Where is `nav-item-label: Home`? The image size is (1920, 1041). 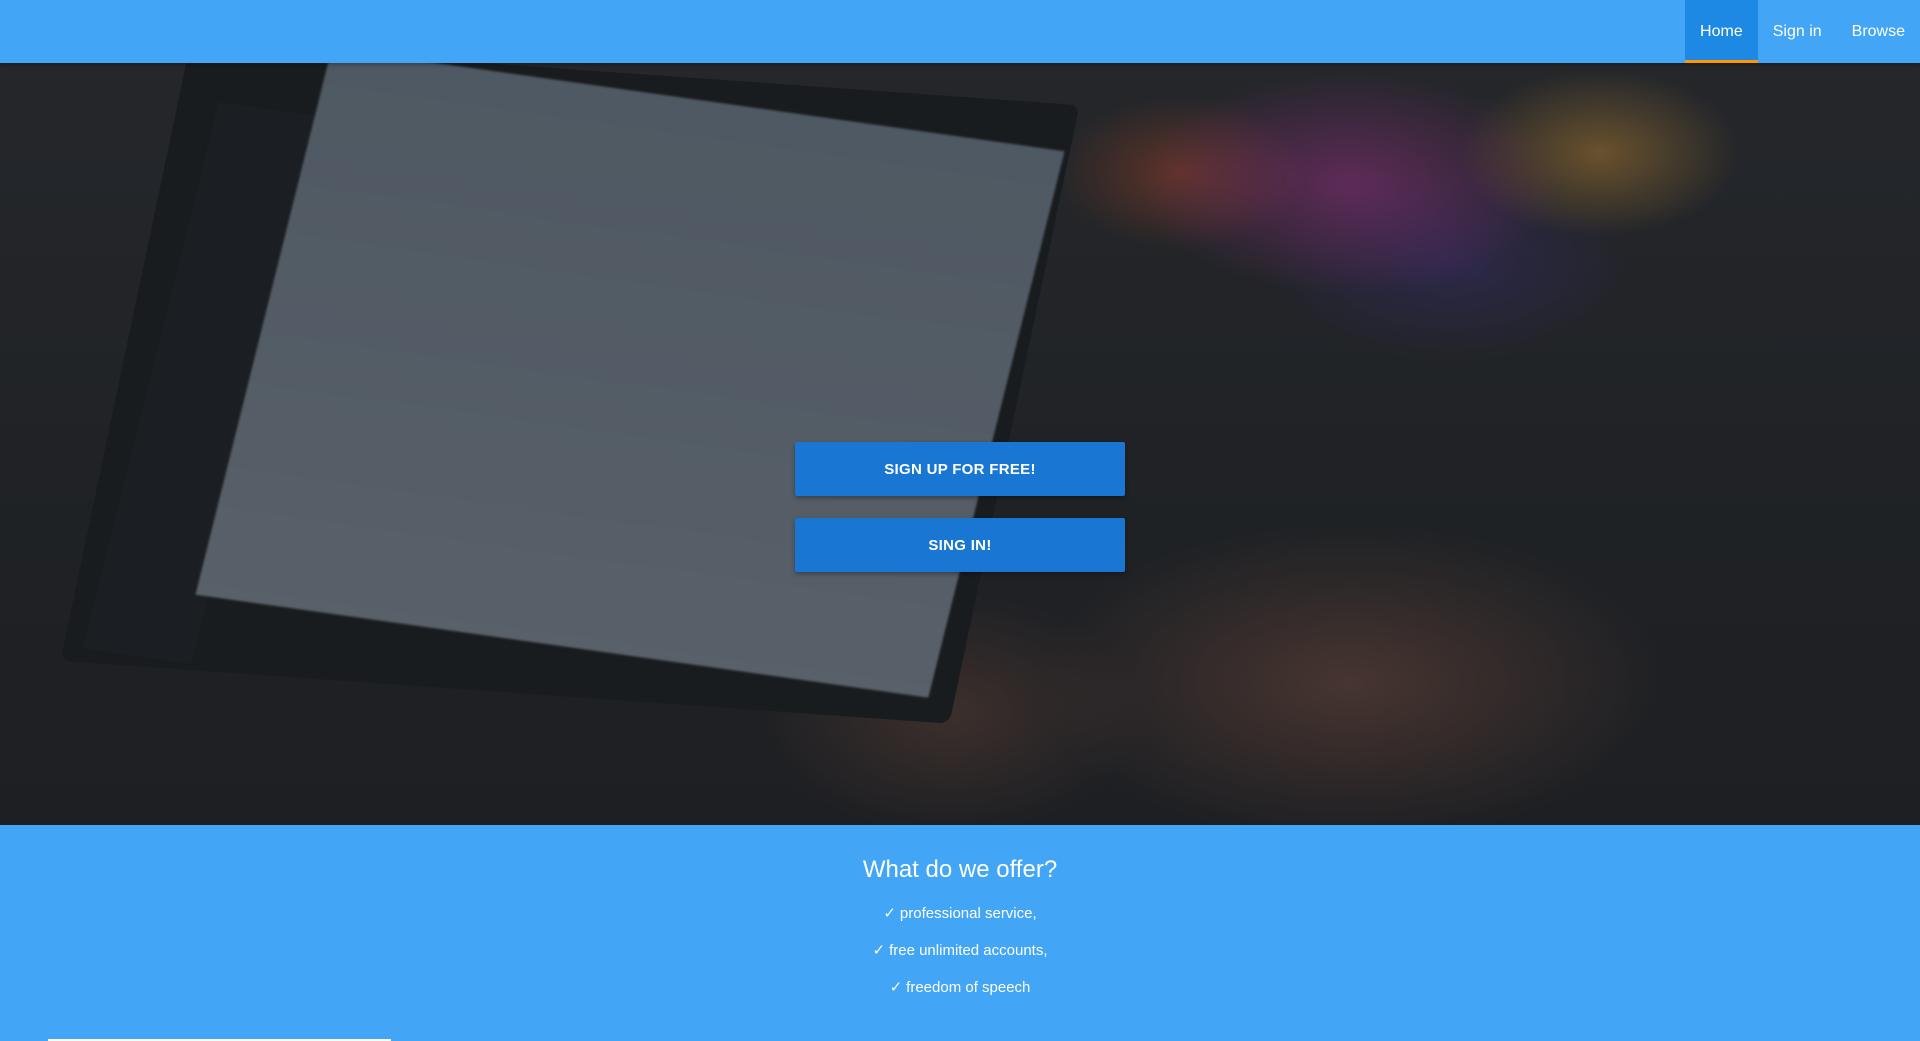 nav-item-label: Home is located at coordinates (1721, 31).